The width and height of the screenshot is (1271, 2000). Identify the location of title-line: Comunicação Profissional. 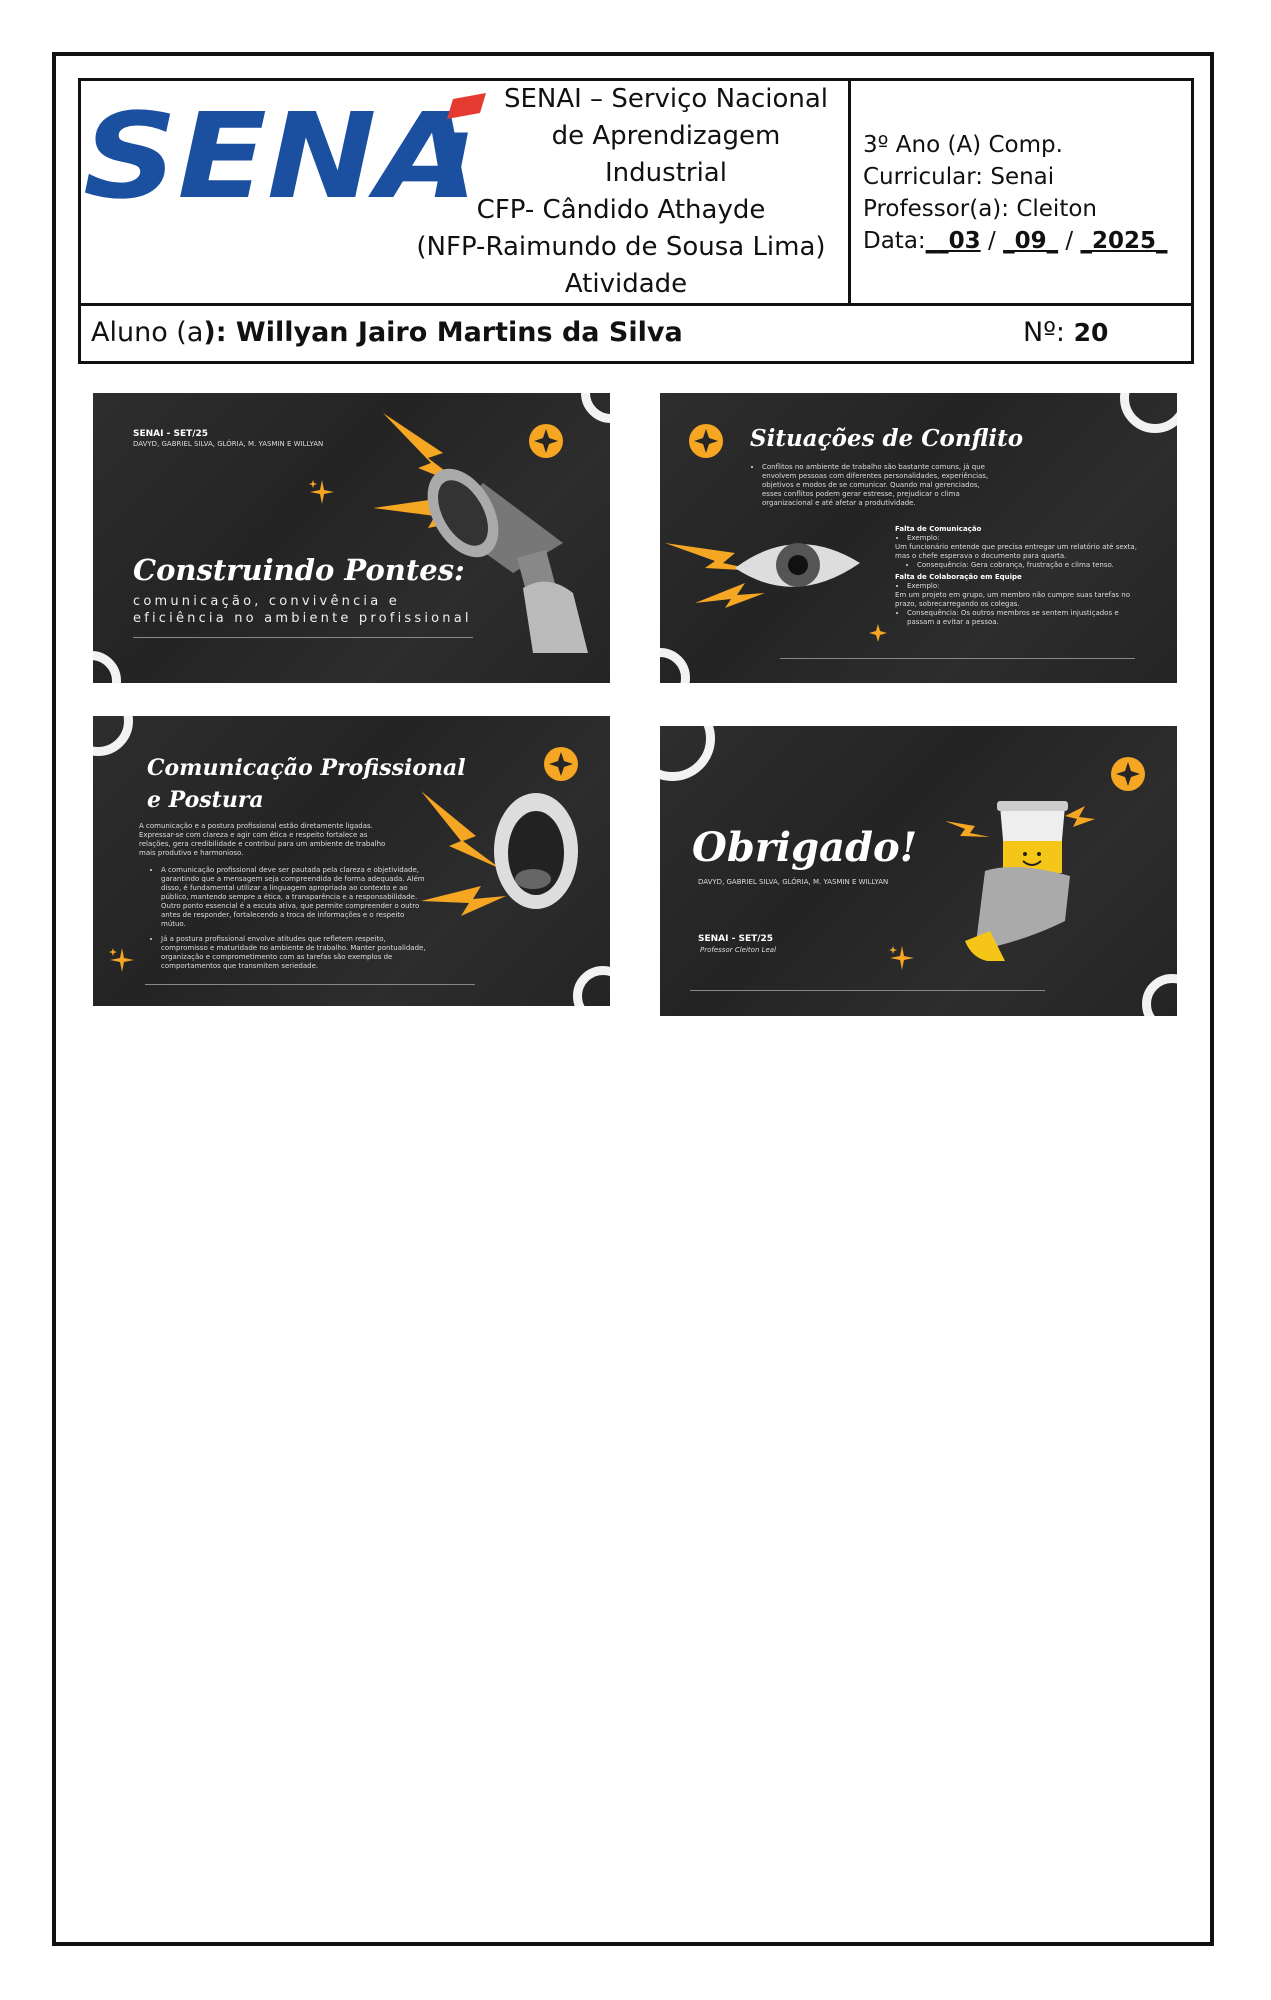
(306, 768).